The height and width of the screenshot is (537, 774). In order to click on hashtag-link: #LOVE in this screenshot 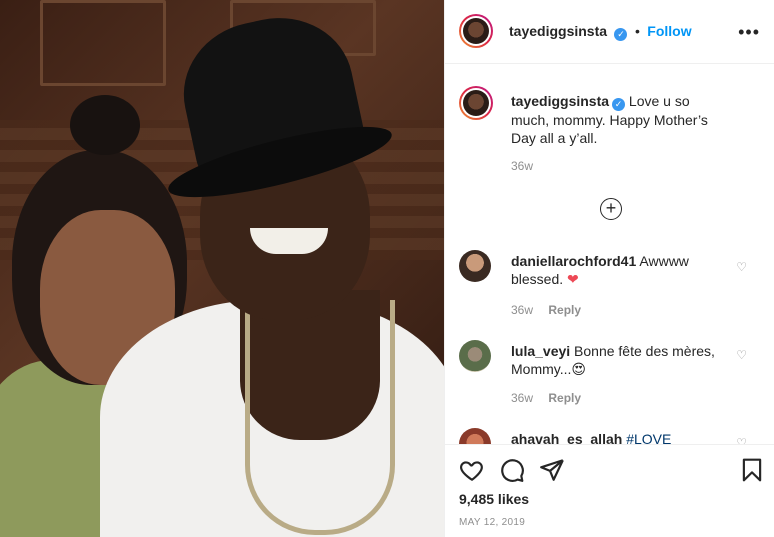, I will do `click(648, 437)`.